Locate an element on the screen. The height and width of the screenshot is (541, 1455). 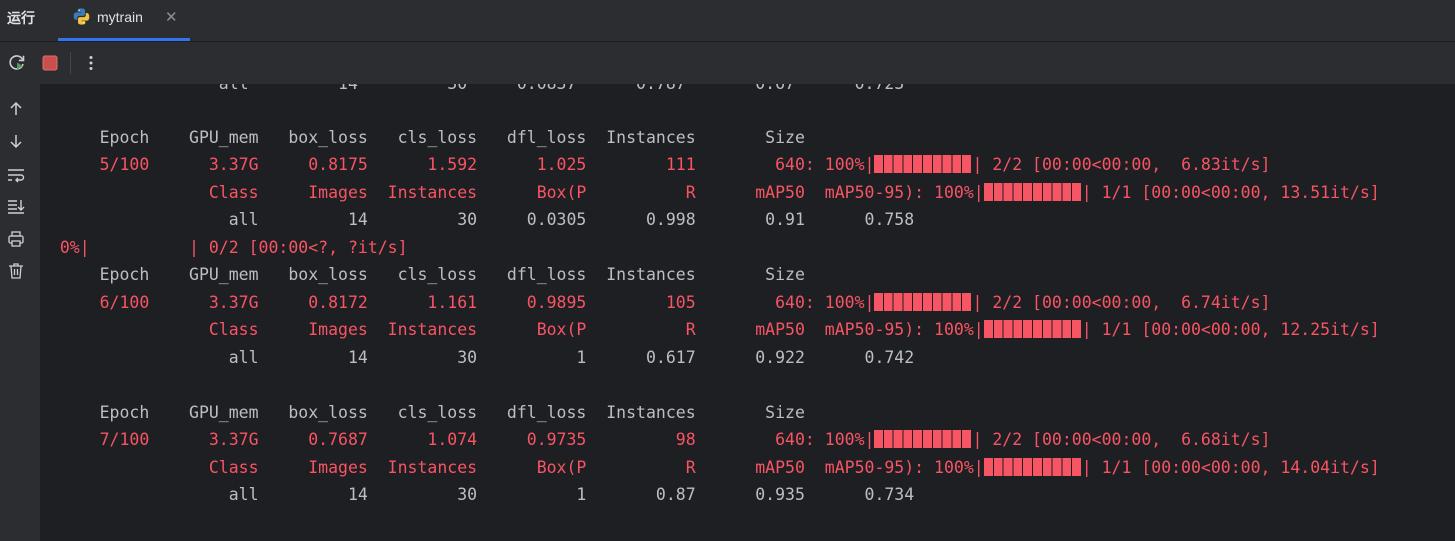
tab-mytrain: mytrain ✕ is located at coordinates (124, 20).